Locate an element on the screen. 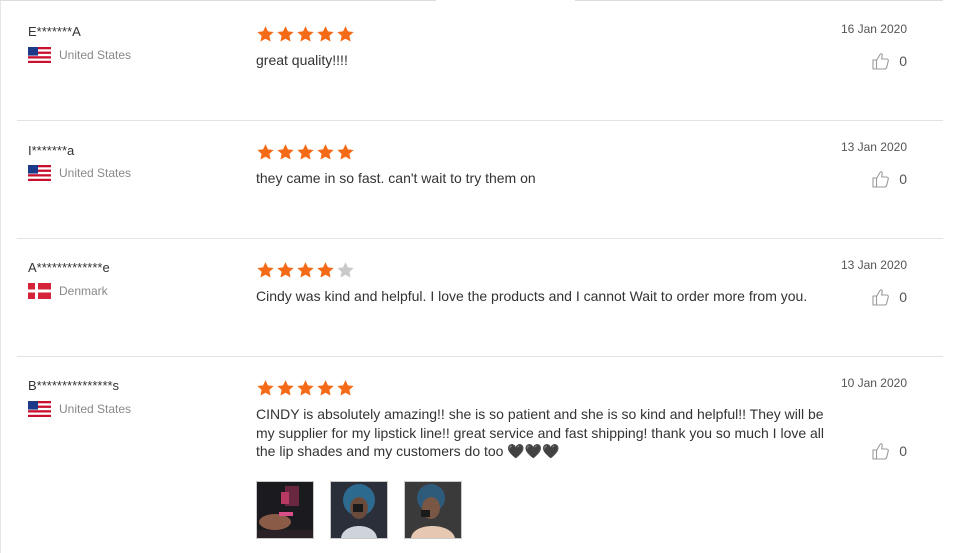 This screenshot has width=959, height=553. reviewer-name: E*******A is located at coordinates (54, 31).